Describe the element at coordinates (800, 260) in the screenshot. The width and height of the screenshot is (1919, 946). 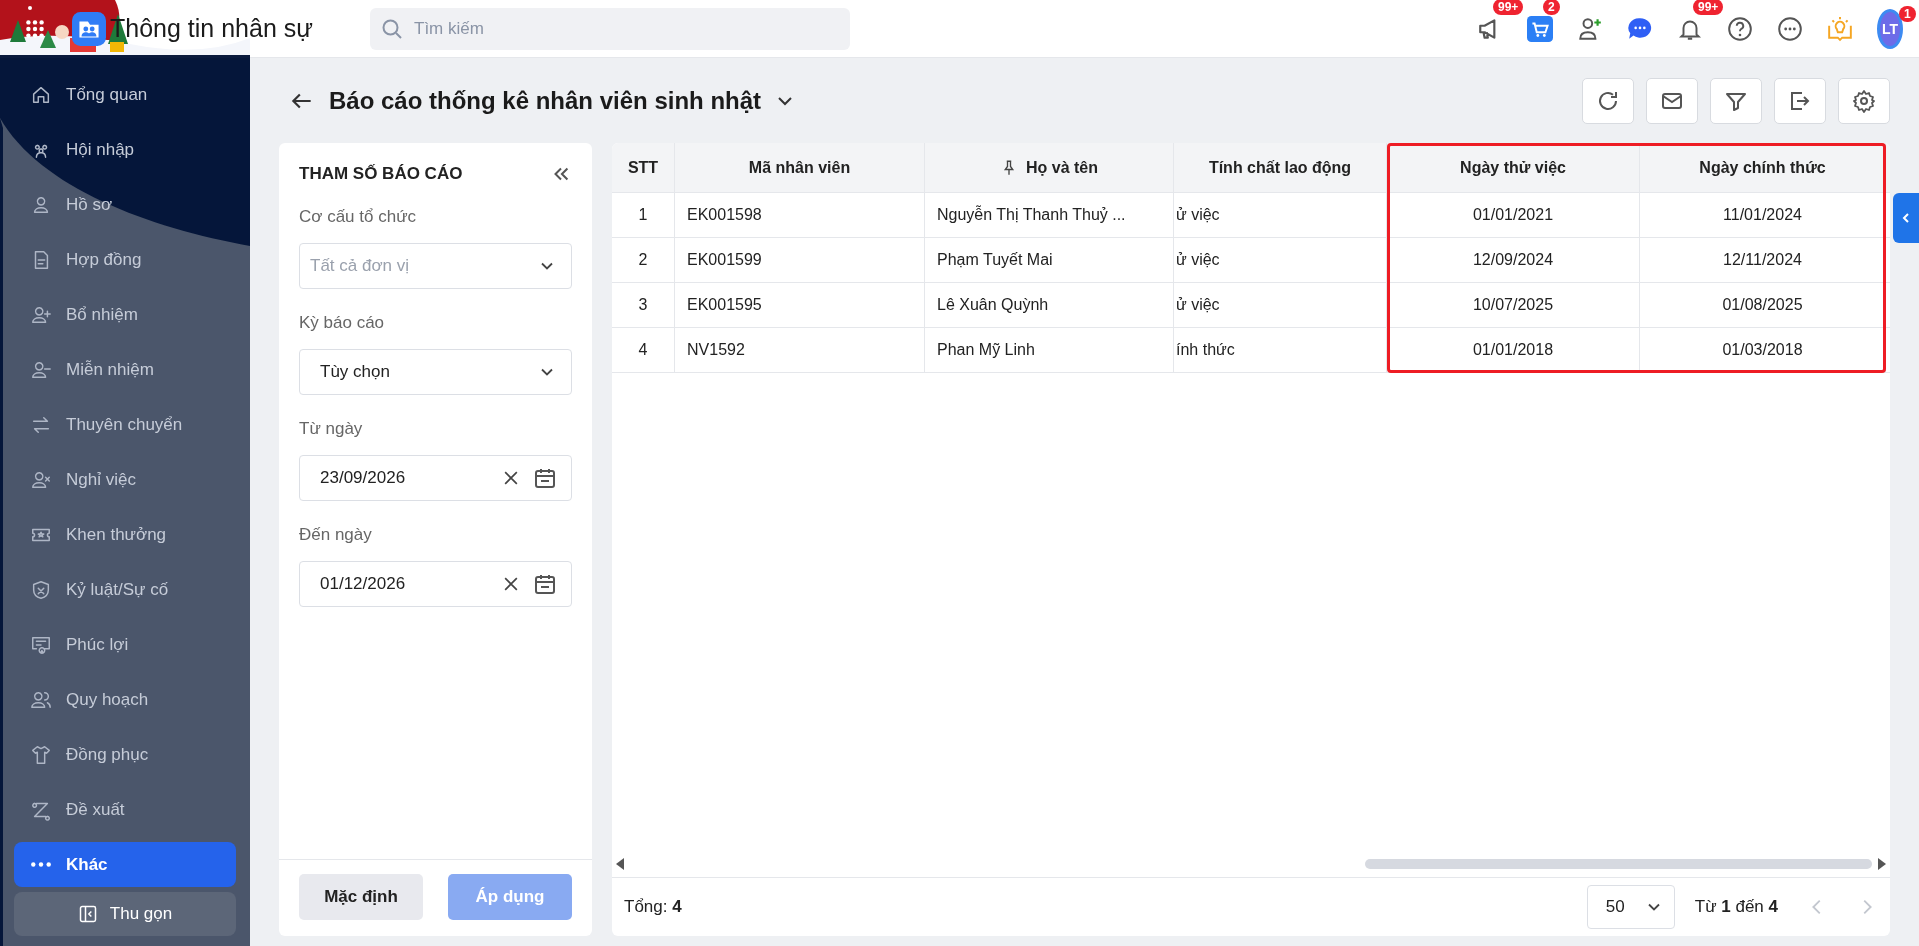
I see `table-cell: EK001599` at that location.